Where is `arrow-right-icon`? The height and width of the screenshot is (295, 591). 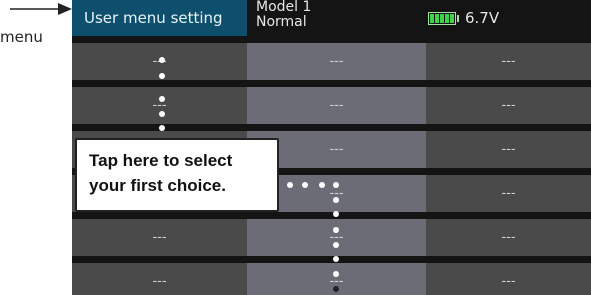 arrow-right-icon is located at coordinates (41, 9).